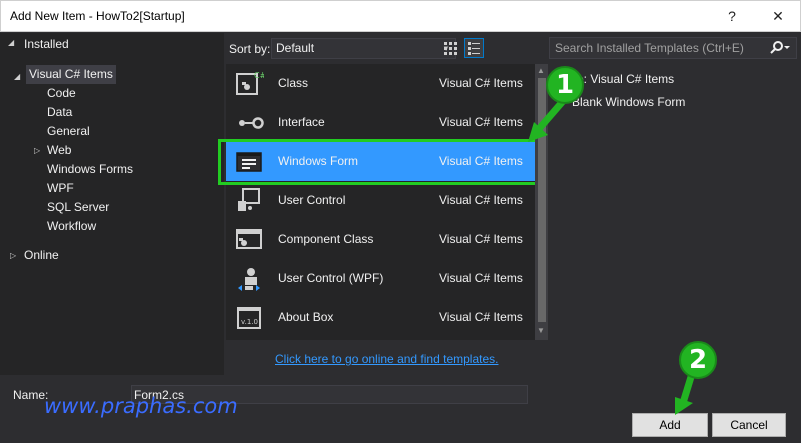 The height and width of the screenshot is (443, 801). I want to click on template-name: About Box, so click(306, 317).